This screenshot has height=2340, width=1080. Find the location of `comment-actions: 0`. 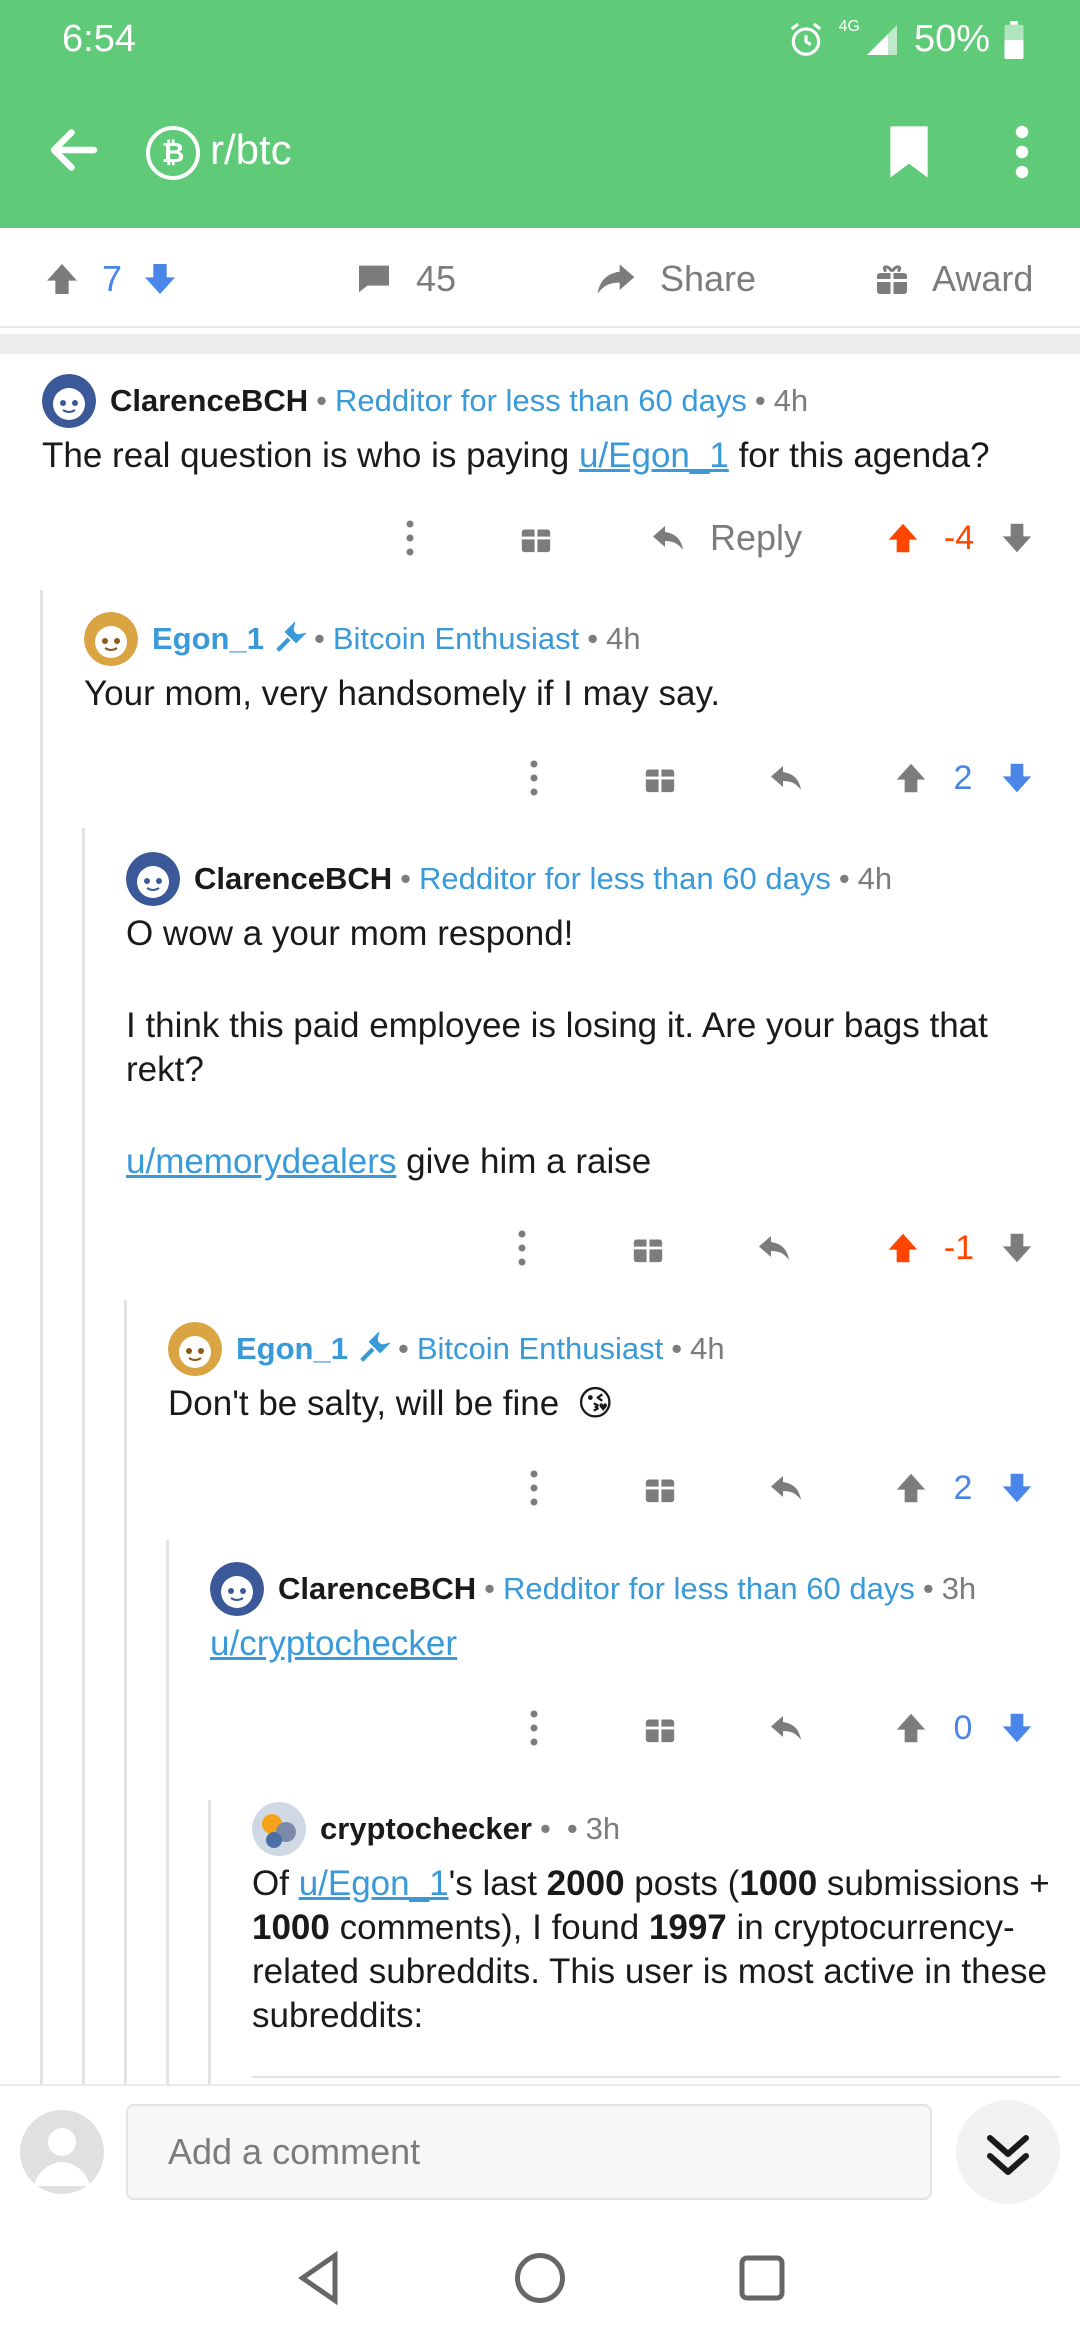

comment-actions: 0 is located at coordinates (540, 1728).